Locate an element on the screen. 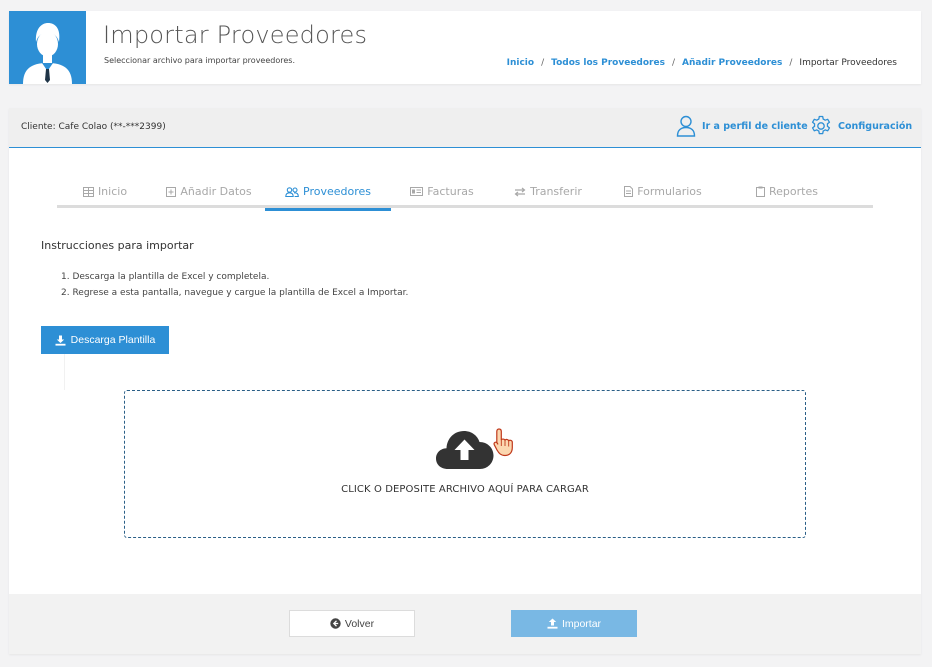 The height and width of the screenshot is (667, 932). divider is located at coordinates (64, 372).